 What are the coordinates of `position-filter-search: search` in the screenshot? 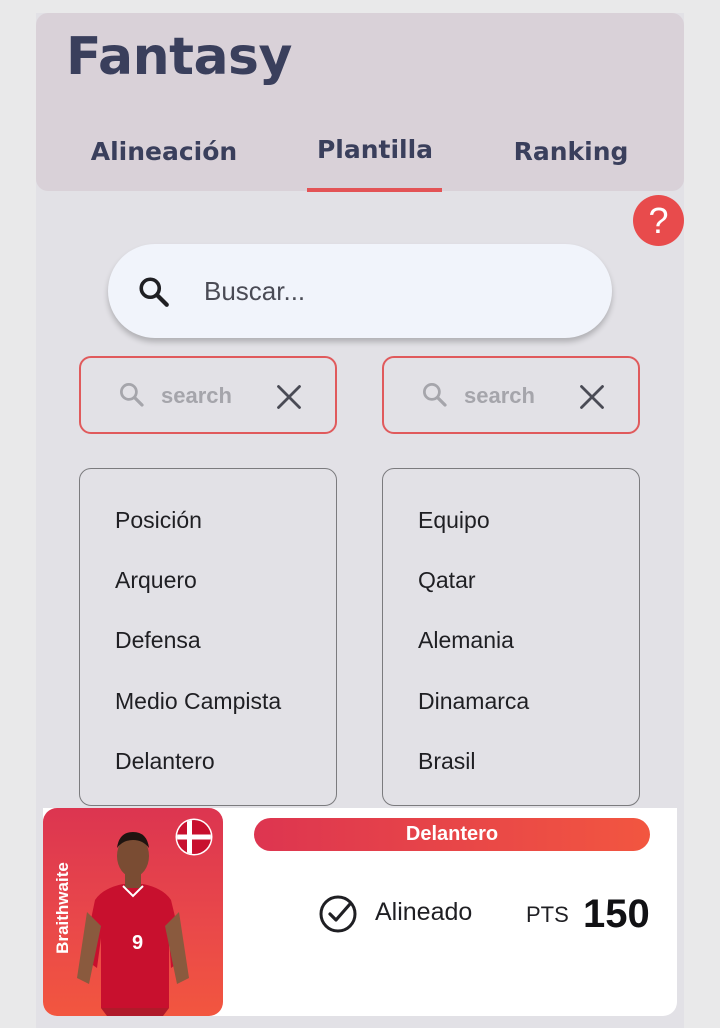 It's located at (208, 395).